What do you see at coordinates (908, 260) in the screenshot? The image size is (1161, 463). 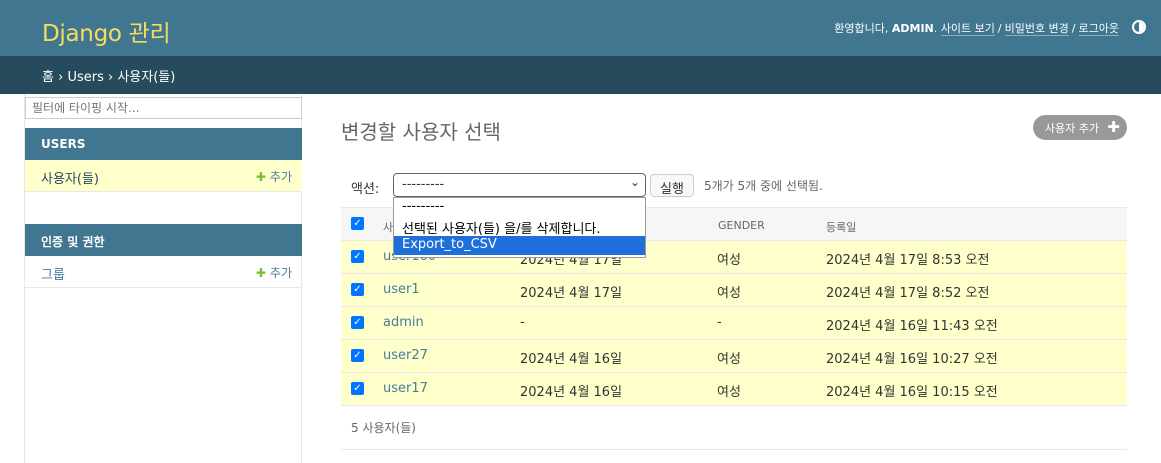 I see `registered-cell: 2024년 4월 17일 8:53 오전` at bounding box center [908, 260].